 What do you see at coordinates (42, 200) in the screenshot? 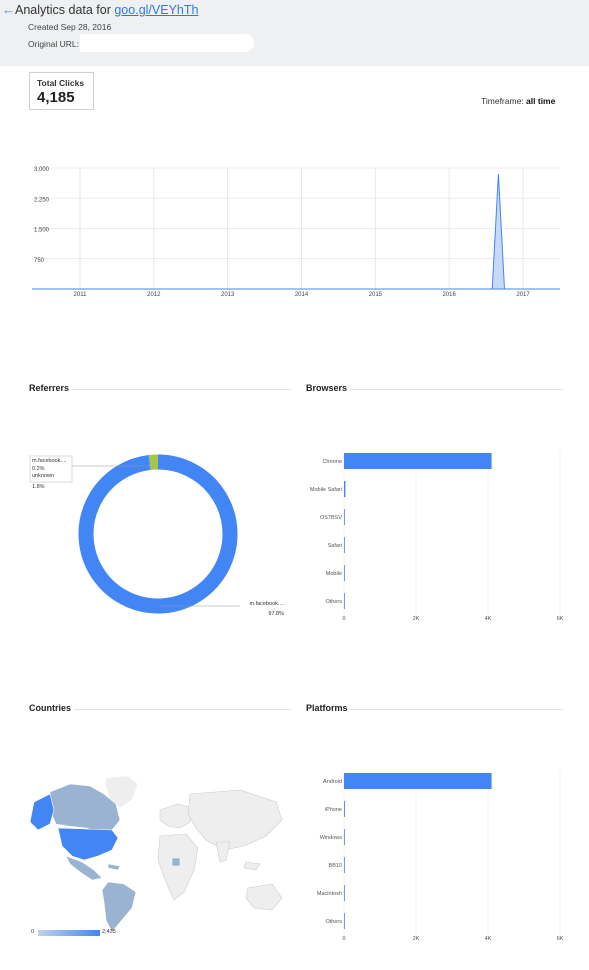
I see `timeline-y-tick: 2,250` at bounding box center [42, 200].